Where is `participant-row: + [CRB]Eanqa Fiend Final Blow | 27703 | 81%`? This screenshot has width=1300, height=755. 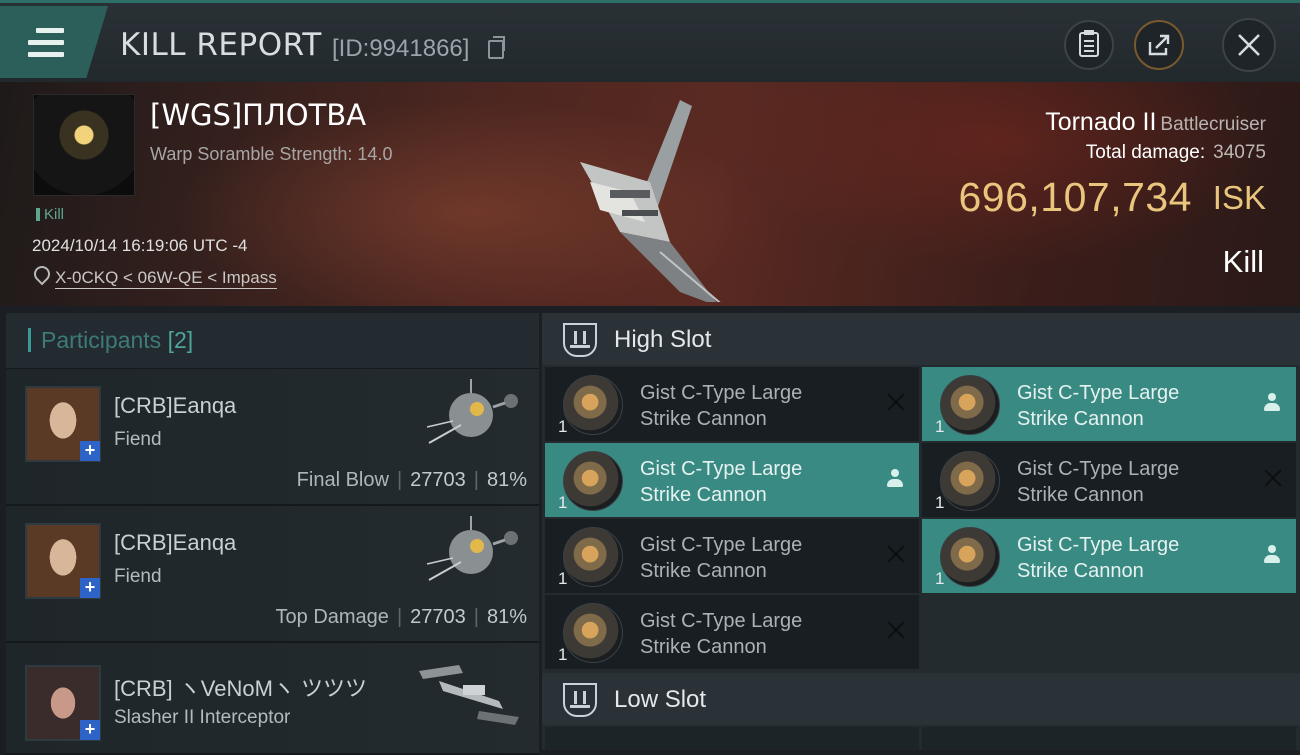 participant-row: + [CRB]Eanqa Fiend Final Blow | 27703 | 81% is located at coordinates (272, 437).